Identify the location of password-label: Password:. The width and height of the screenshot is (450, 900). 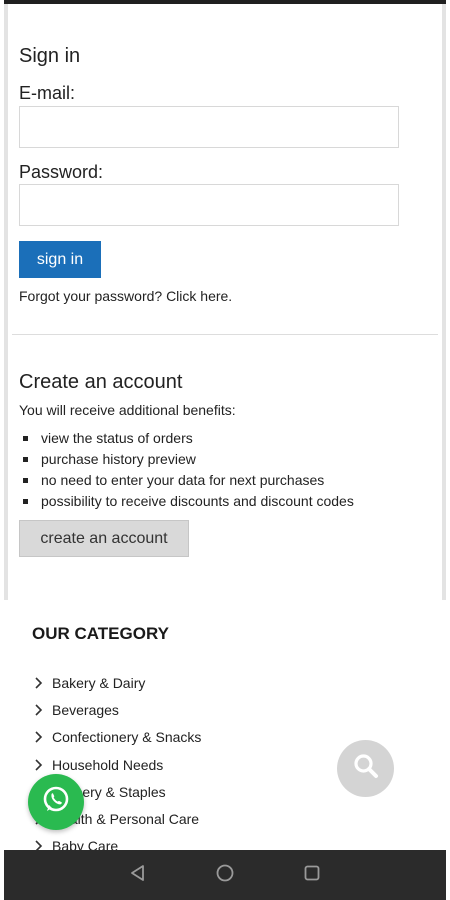
(61, 172).